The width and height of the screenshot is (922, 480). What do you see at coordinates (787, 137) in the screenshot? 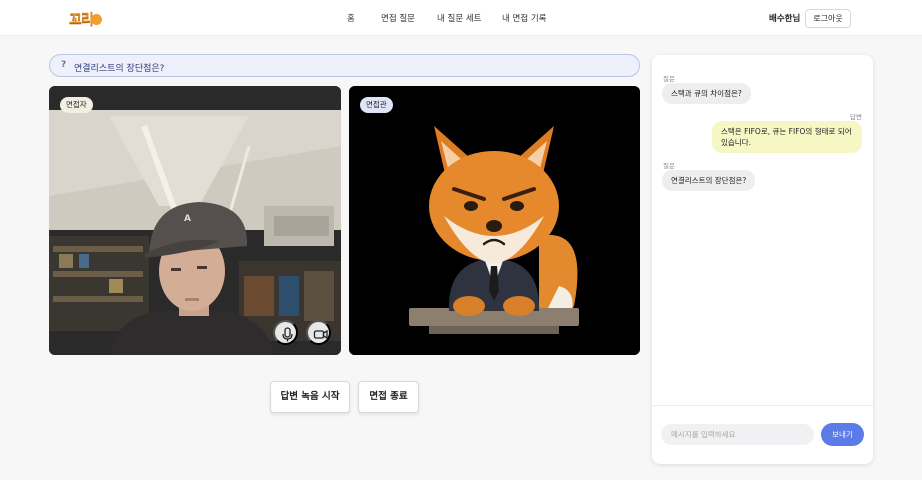
I see `answer-bubble: 스택은 FIFO로, 큐는 FIFO의 형태로 되어있습니다.` at bounding box center [787, 137].